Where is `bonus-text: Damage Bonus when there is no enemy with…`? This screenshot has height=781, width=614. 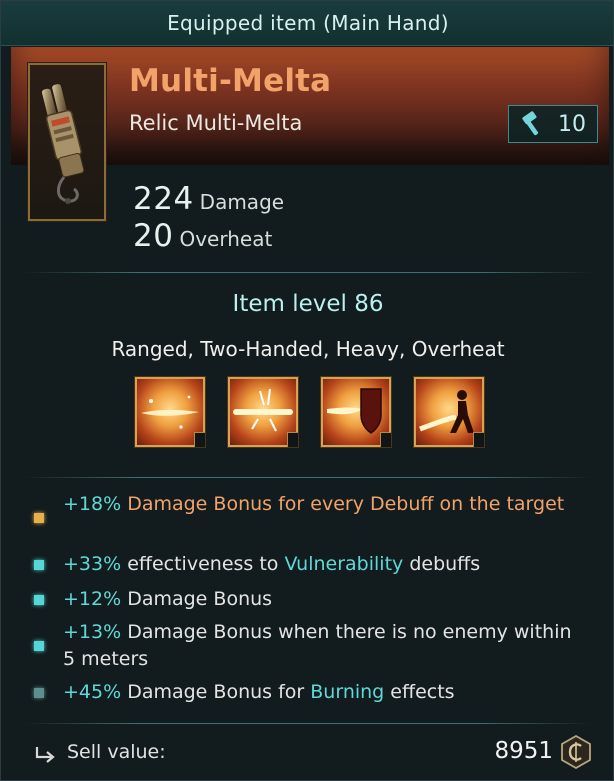 bonus-text: Damage Bonus when there is no enemy with… is located at coordinates (317, 645).